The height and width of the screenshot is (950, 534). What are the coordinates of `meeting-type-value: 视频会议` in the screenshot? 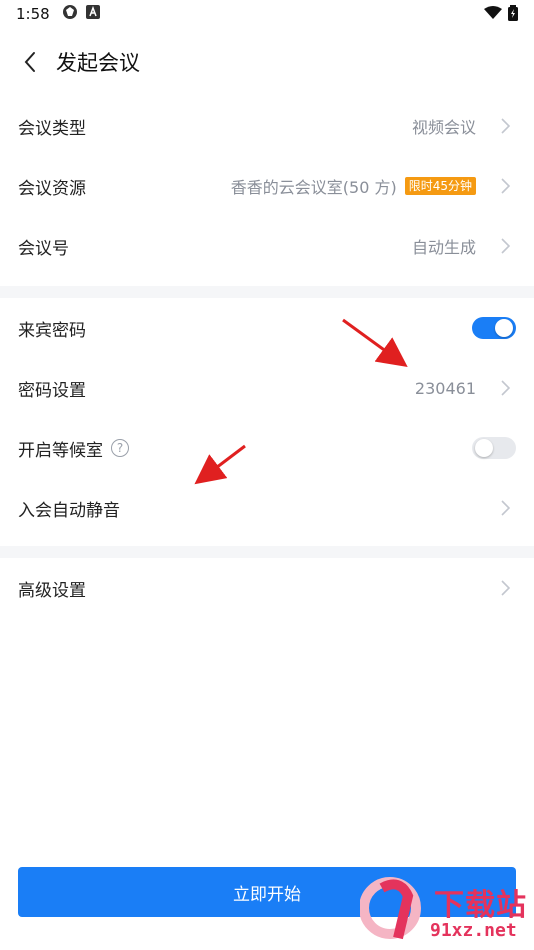 It's located at (443, 127).